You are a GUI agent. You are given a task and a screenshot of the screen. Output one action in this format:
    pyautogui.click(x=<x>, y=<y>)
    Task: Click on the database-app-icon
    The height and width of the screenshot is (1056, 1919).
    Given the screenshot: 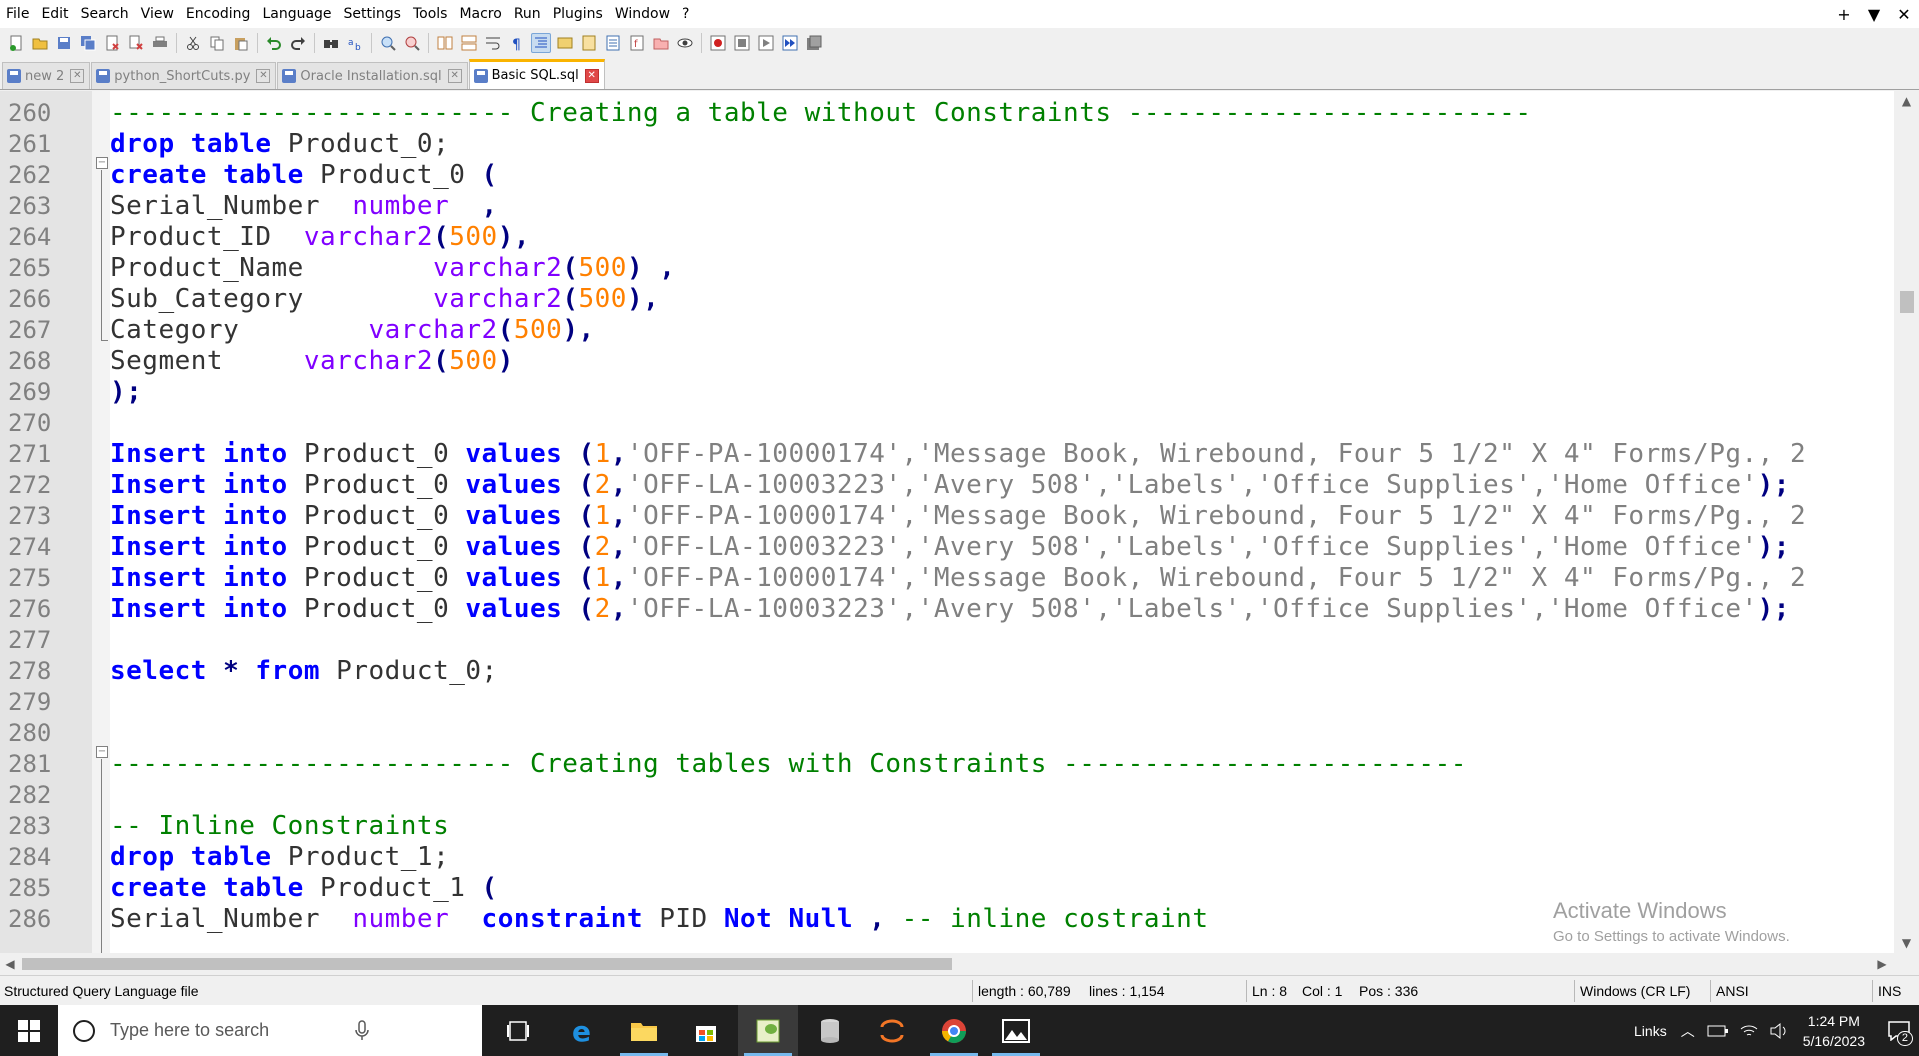 What is the action you would take?
    pyautogui.click(x=830, y=1030)
    